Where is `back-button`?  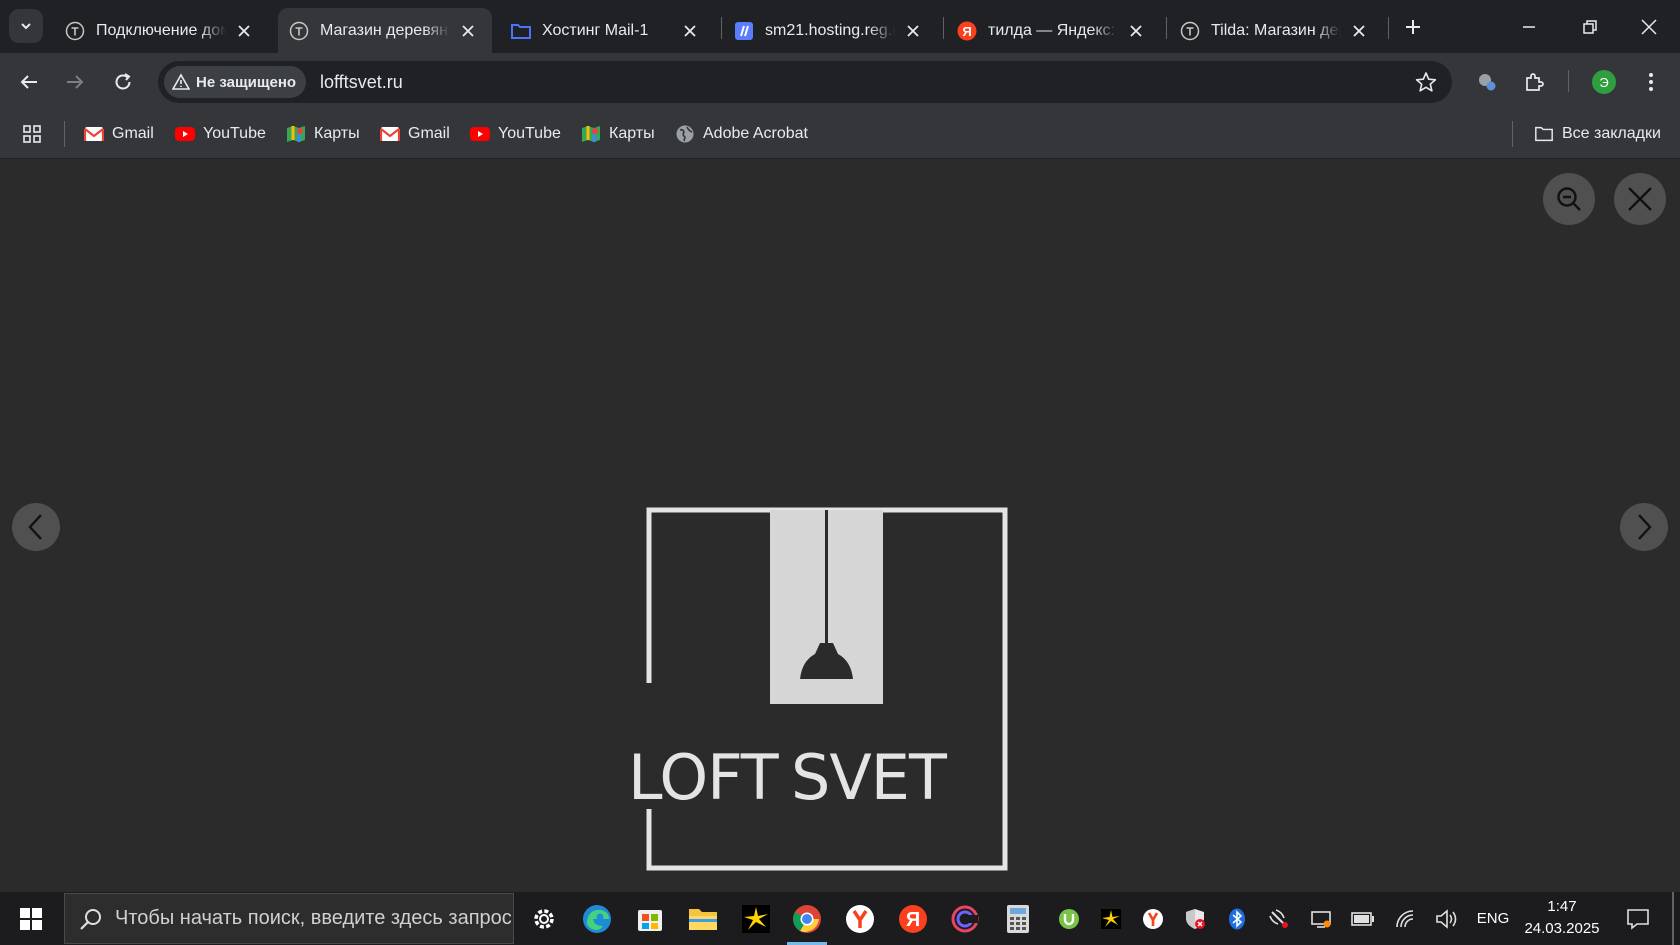 back-button is located at coordinates (29, 82).